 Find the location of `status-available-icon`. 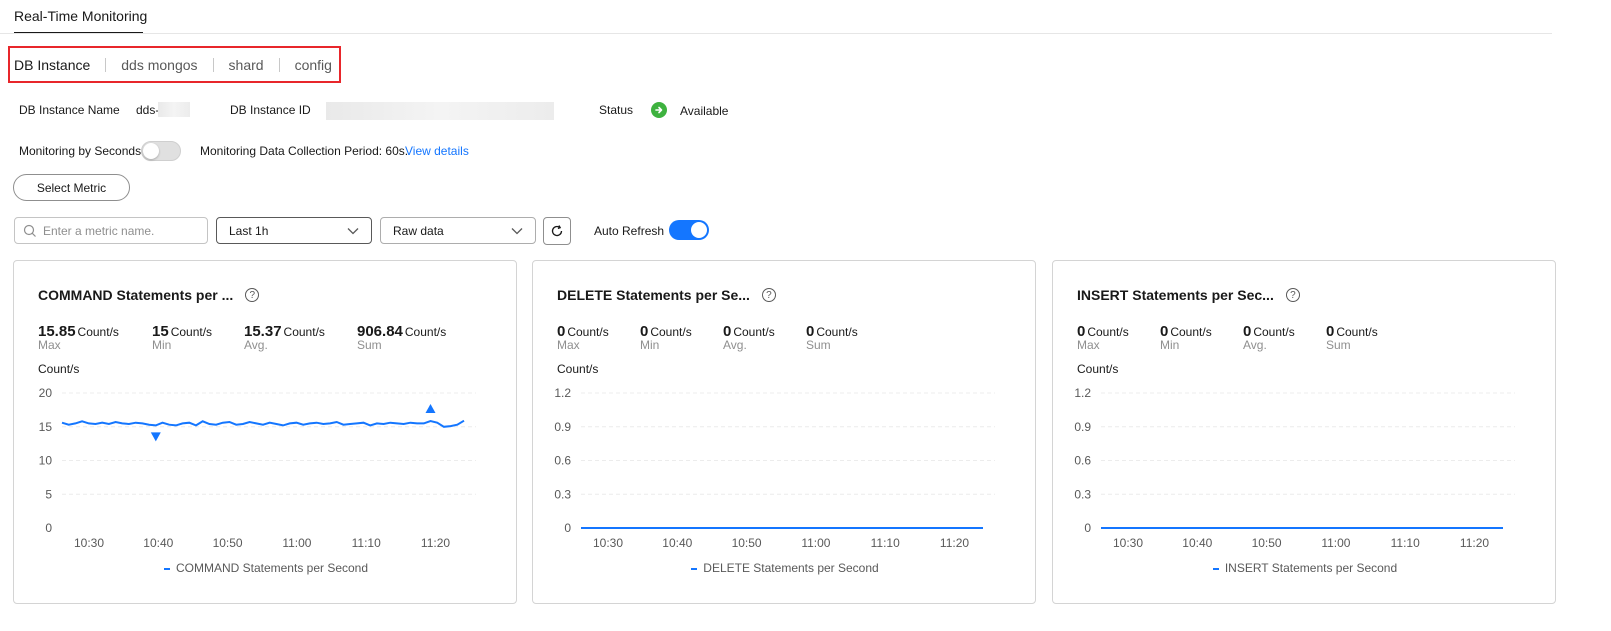

status-available-icon is located at coordinates (659, 110).